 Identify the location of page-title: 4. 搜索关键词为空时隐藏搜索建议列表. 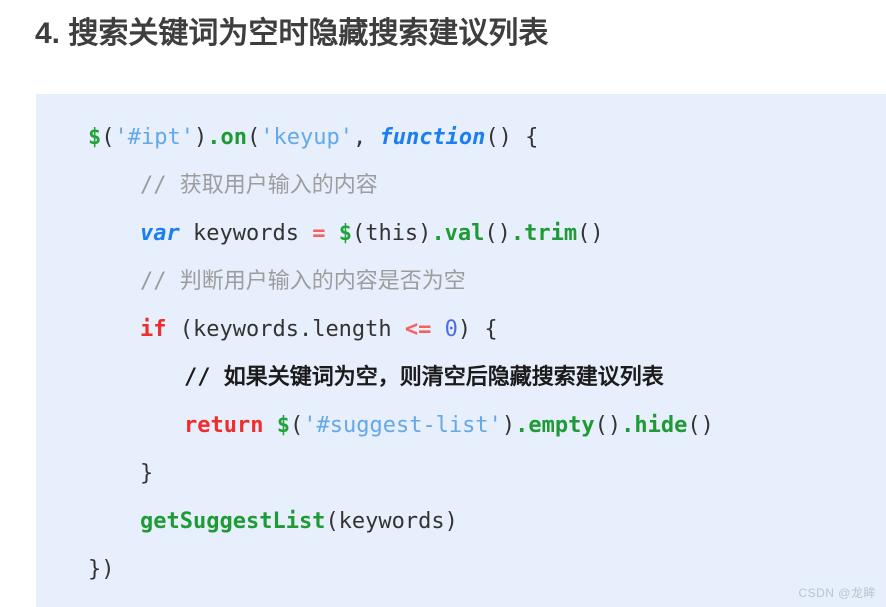
(292, 33).